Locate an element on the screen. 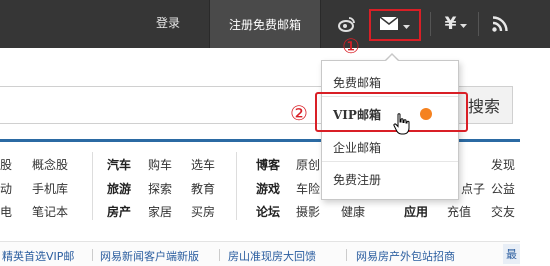 The image size is (550, 266). menu-item-free-mail: 免费邮箱 is located at coordinates (357, 82).